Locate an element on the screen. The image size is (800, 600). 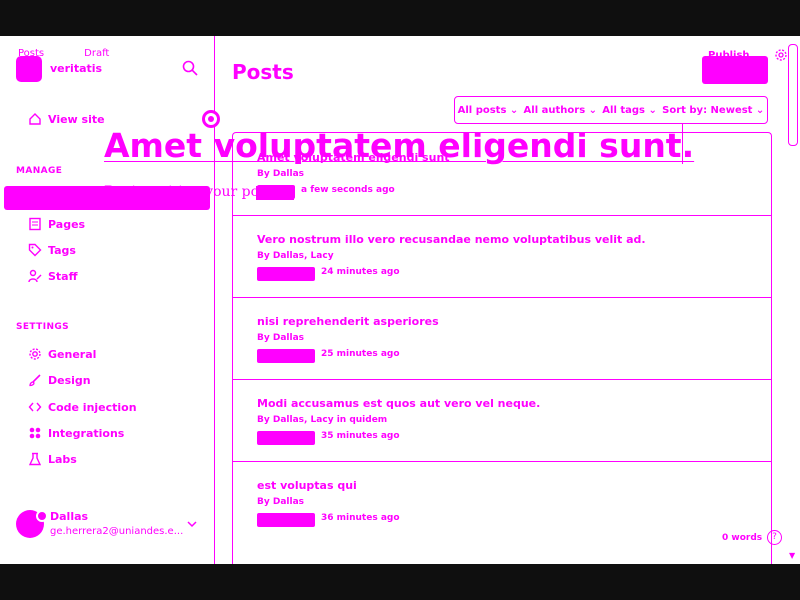
flask-icon is located at coordinates (35, 459).